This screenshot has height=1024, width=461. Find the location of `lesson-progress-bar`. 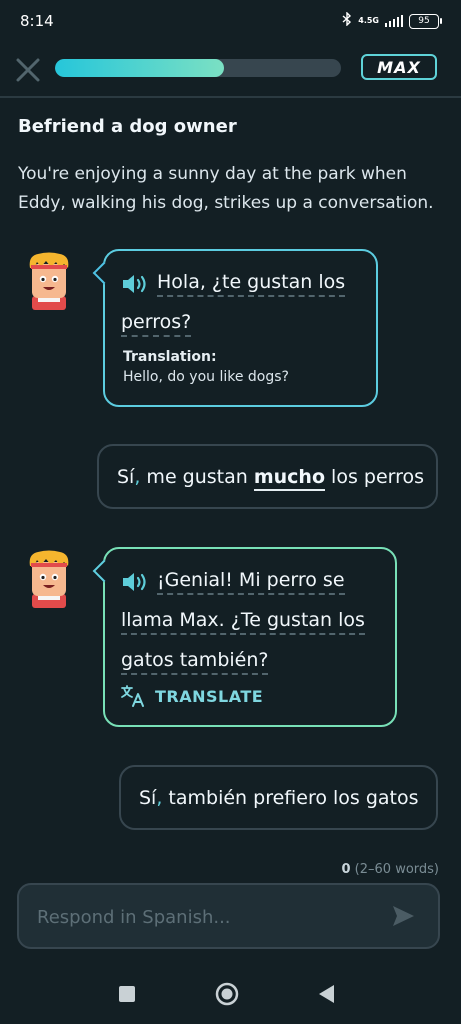

lesson-progress-bar is located at coordinates (198, 68).